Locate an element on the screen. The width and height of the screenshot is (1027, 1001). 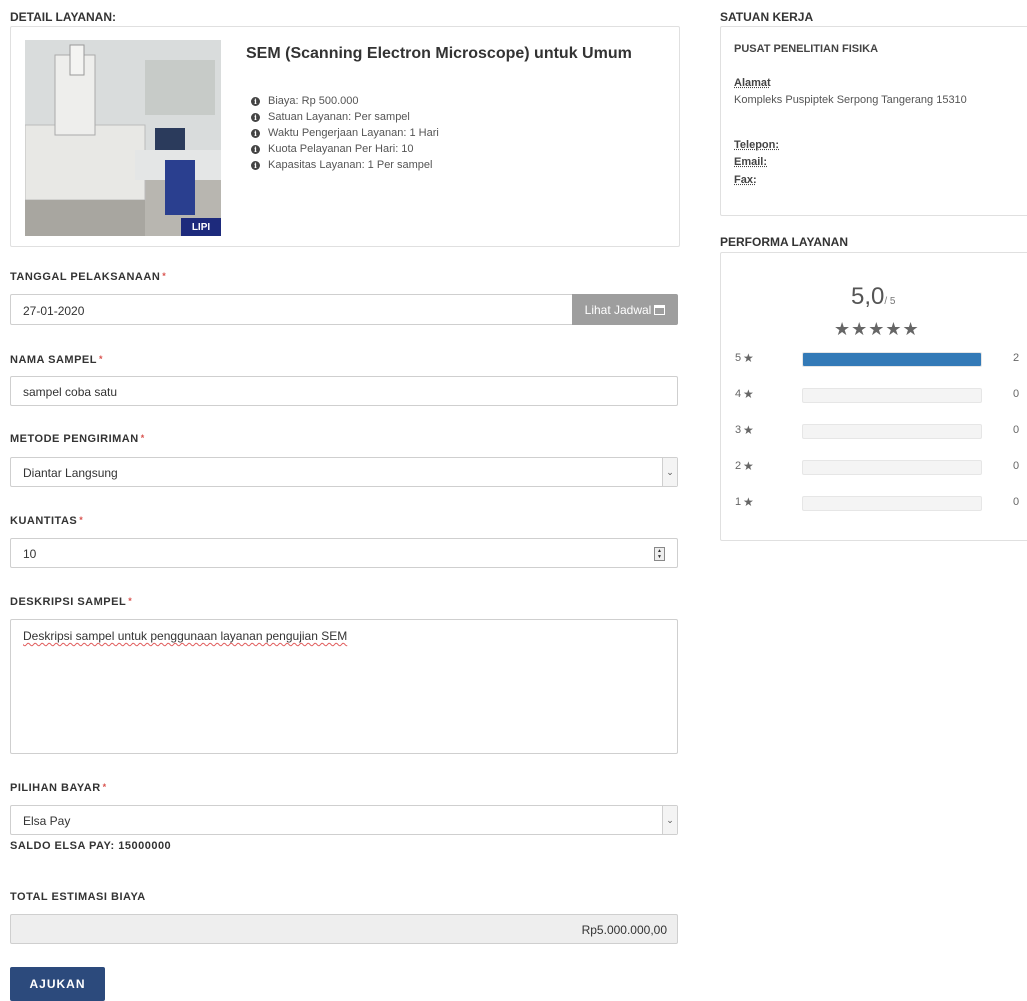
metode-label: METODE PENGIRIMAN * is located at coordinates (77, 439).